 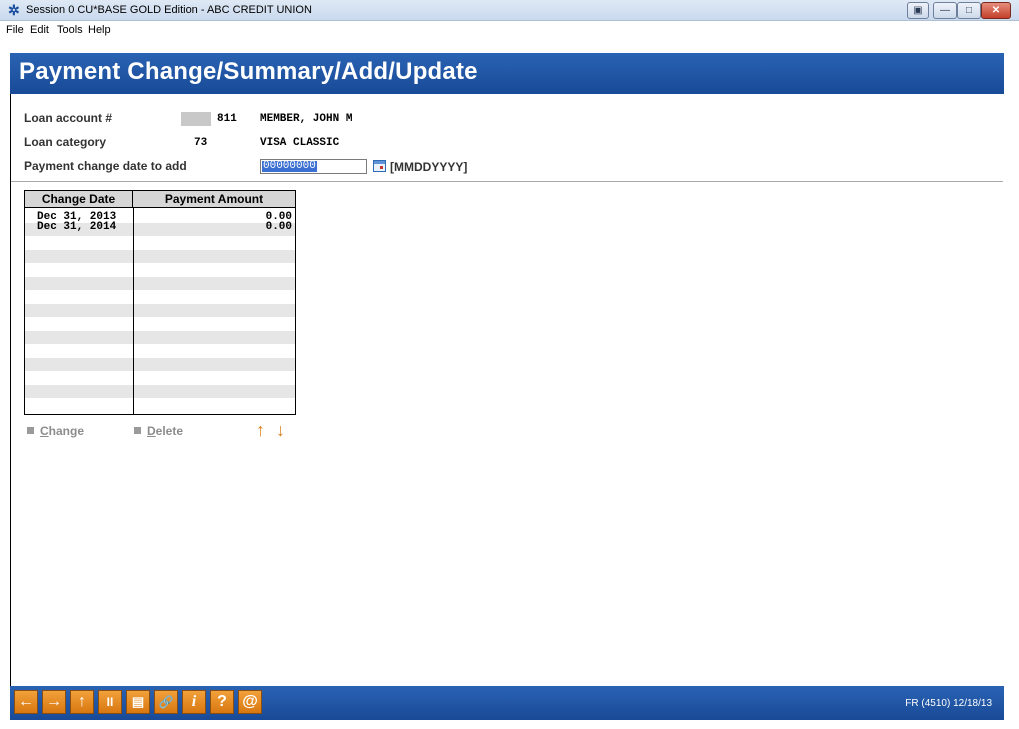 What do you see at coordinates (82, 702) in the screenshot?
I see `up-arrow-icon: ↑` at bounding box center [82, 702].